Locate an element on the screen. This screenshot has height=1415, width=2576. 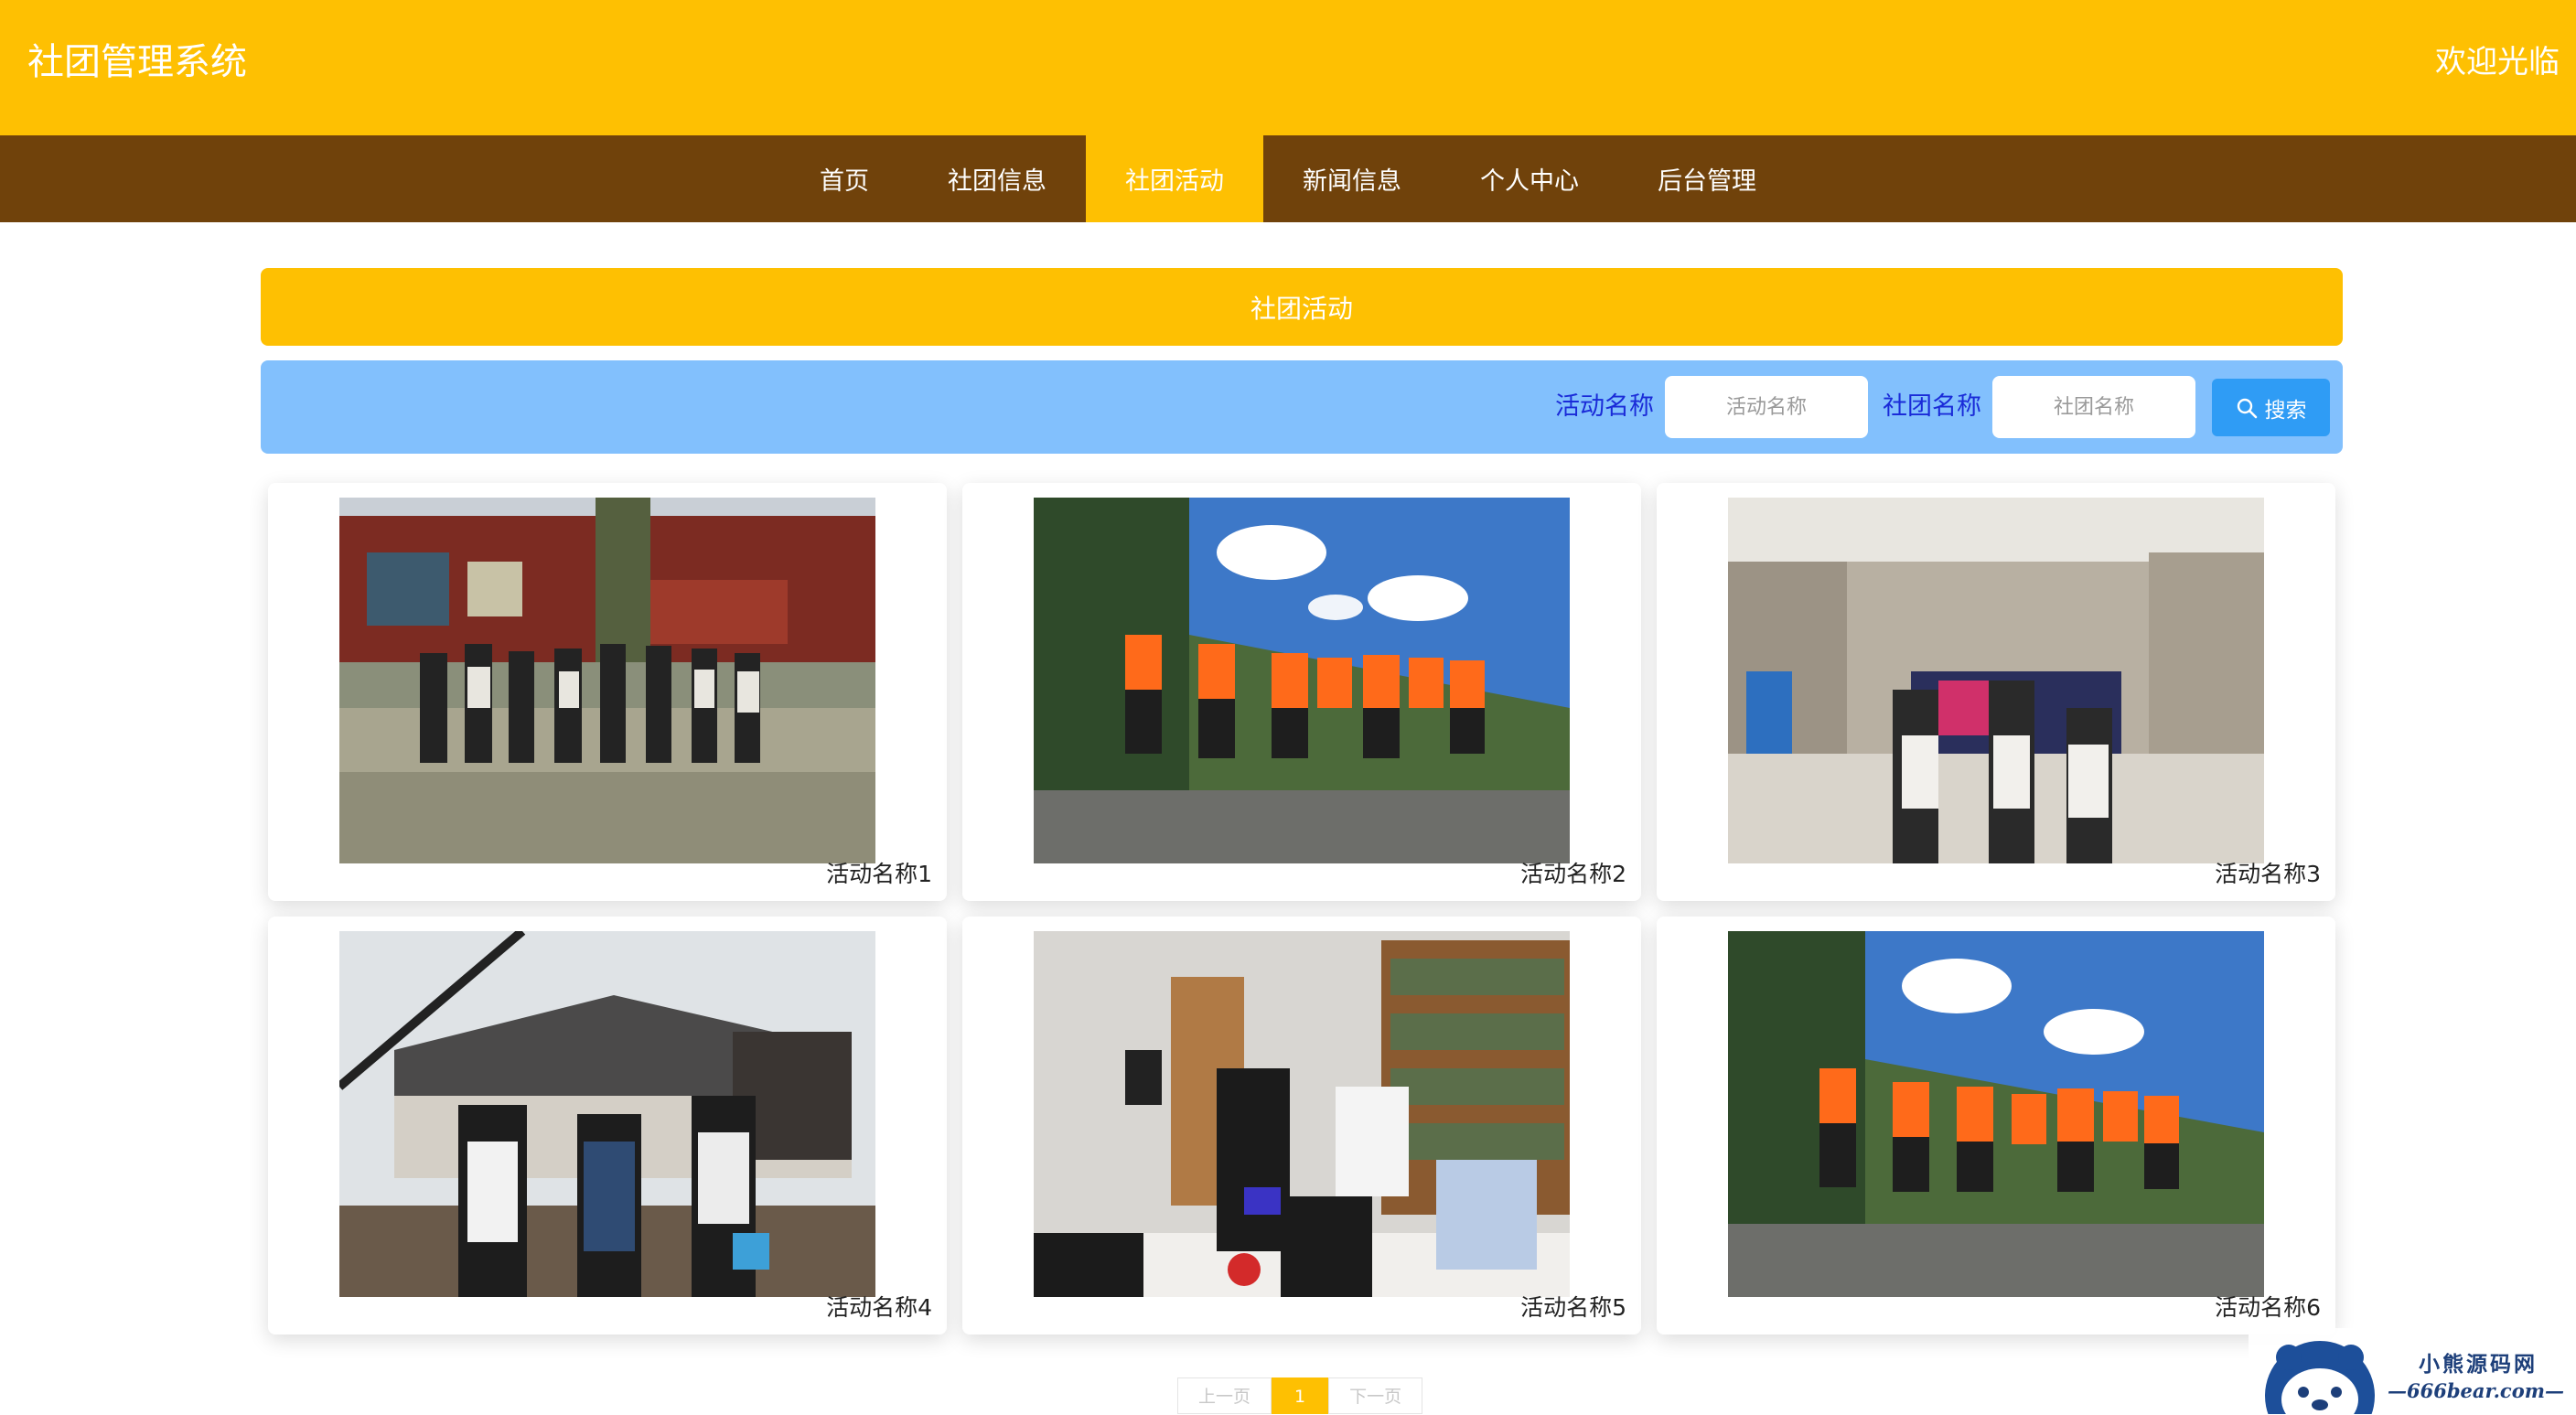
watermark-logo: 小熊源码网 —666bear.com— is located at coordinates (2413, 1371).